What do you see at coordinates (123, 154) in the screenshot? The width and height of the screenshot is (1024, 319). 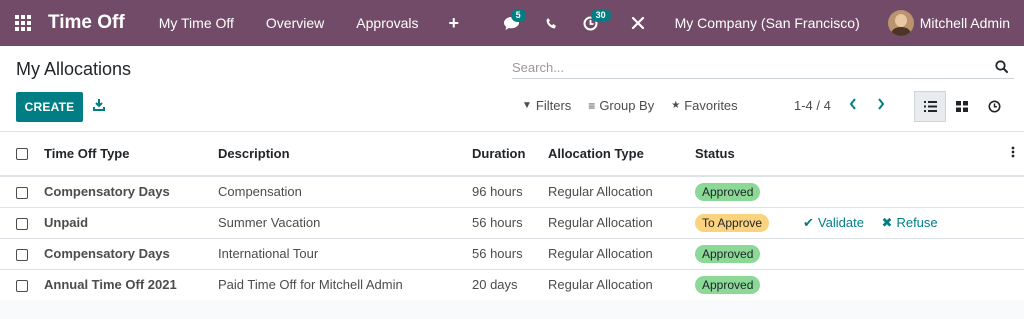 I see `header-time-off-type: Time Off Type` at bounding box center [123, 154].